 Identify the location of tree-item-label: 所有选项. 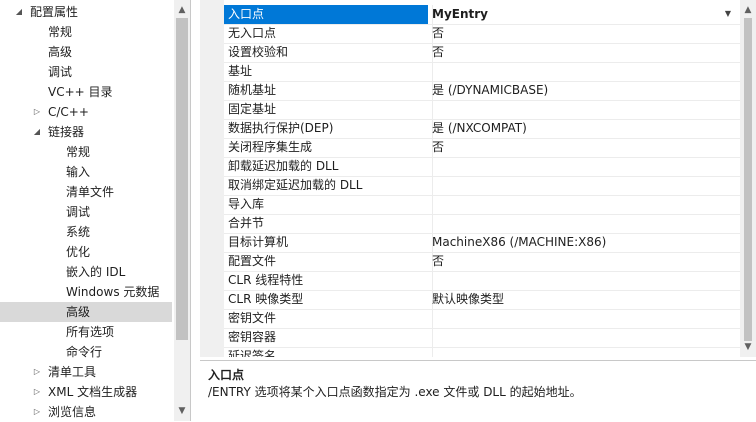
(90, 332).